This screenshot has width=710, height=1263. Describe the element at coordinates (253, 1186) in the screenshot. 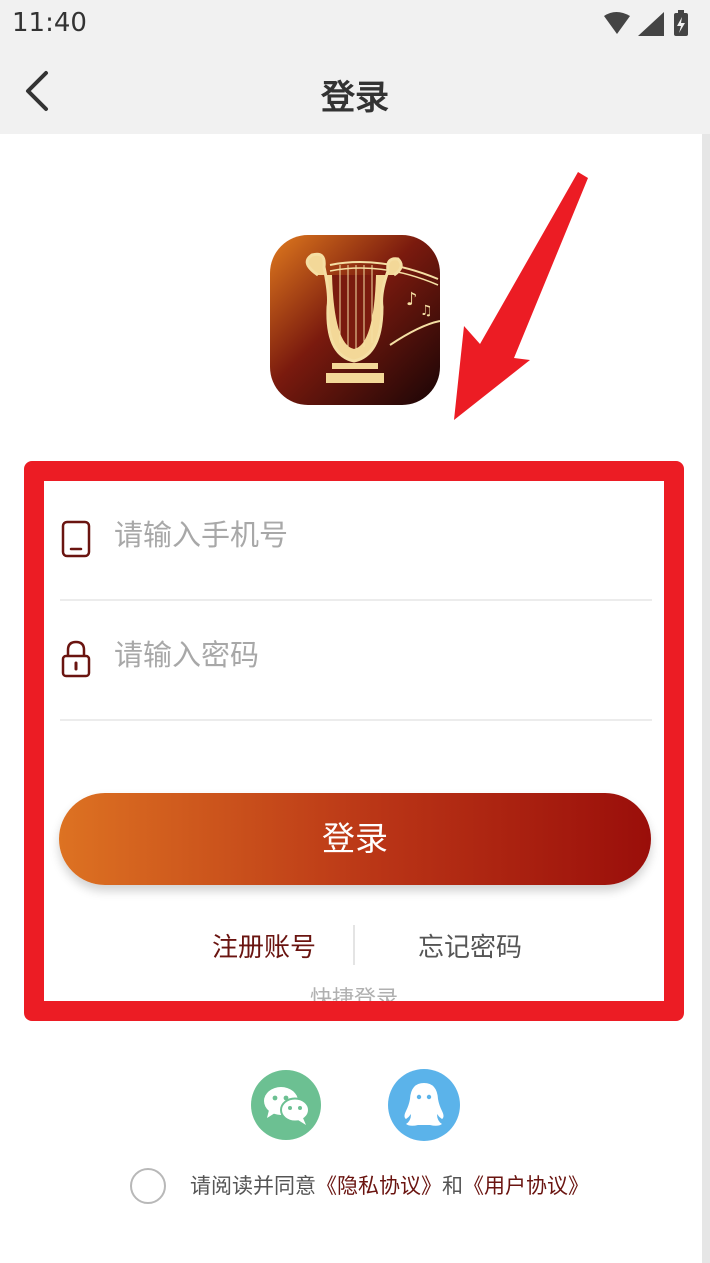

I see `agreement-prefix: 请阅读并同意` at that location.